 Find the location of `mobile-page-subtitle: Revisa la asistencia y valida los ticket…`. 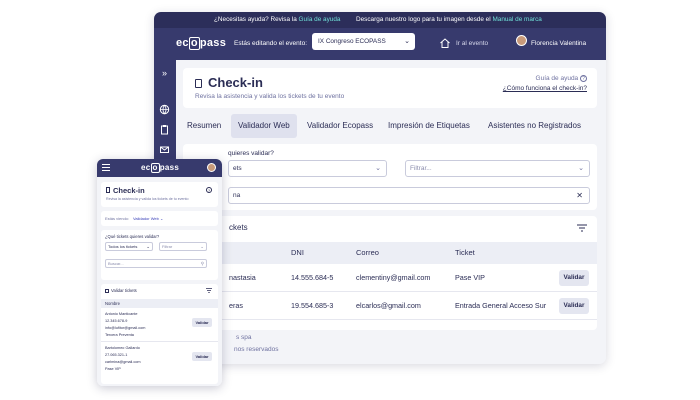

mobile-page-subtitle: Revisa la asistencia y valida los ticket… is located at coordinates (147, 199).